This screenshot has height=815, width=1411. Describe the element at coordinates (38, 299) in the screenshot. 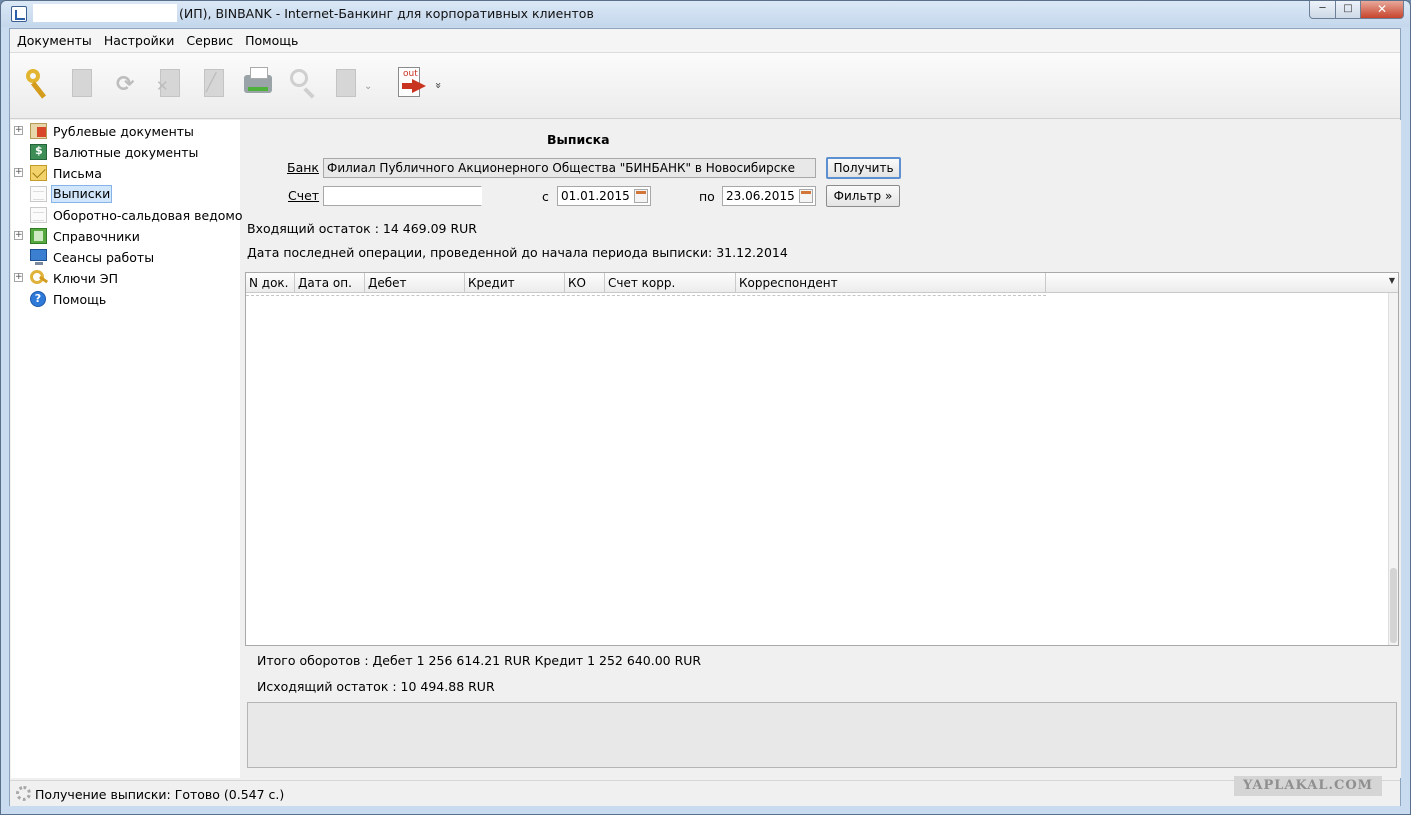

I see `help-icon: ?` at that location.